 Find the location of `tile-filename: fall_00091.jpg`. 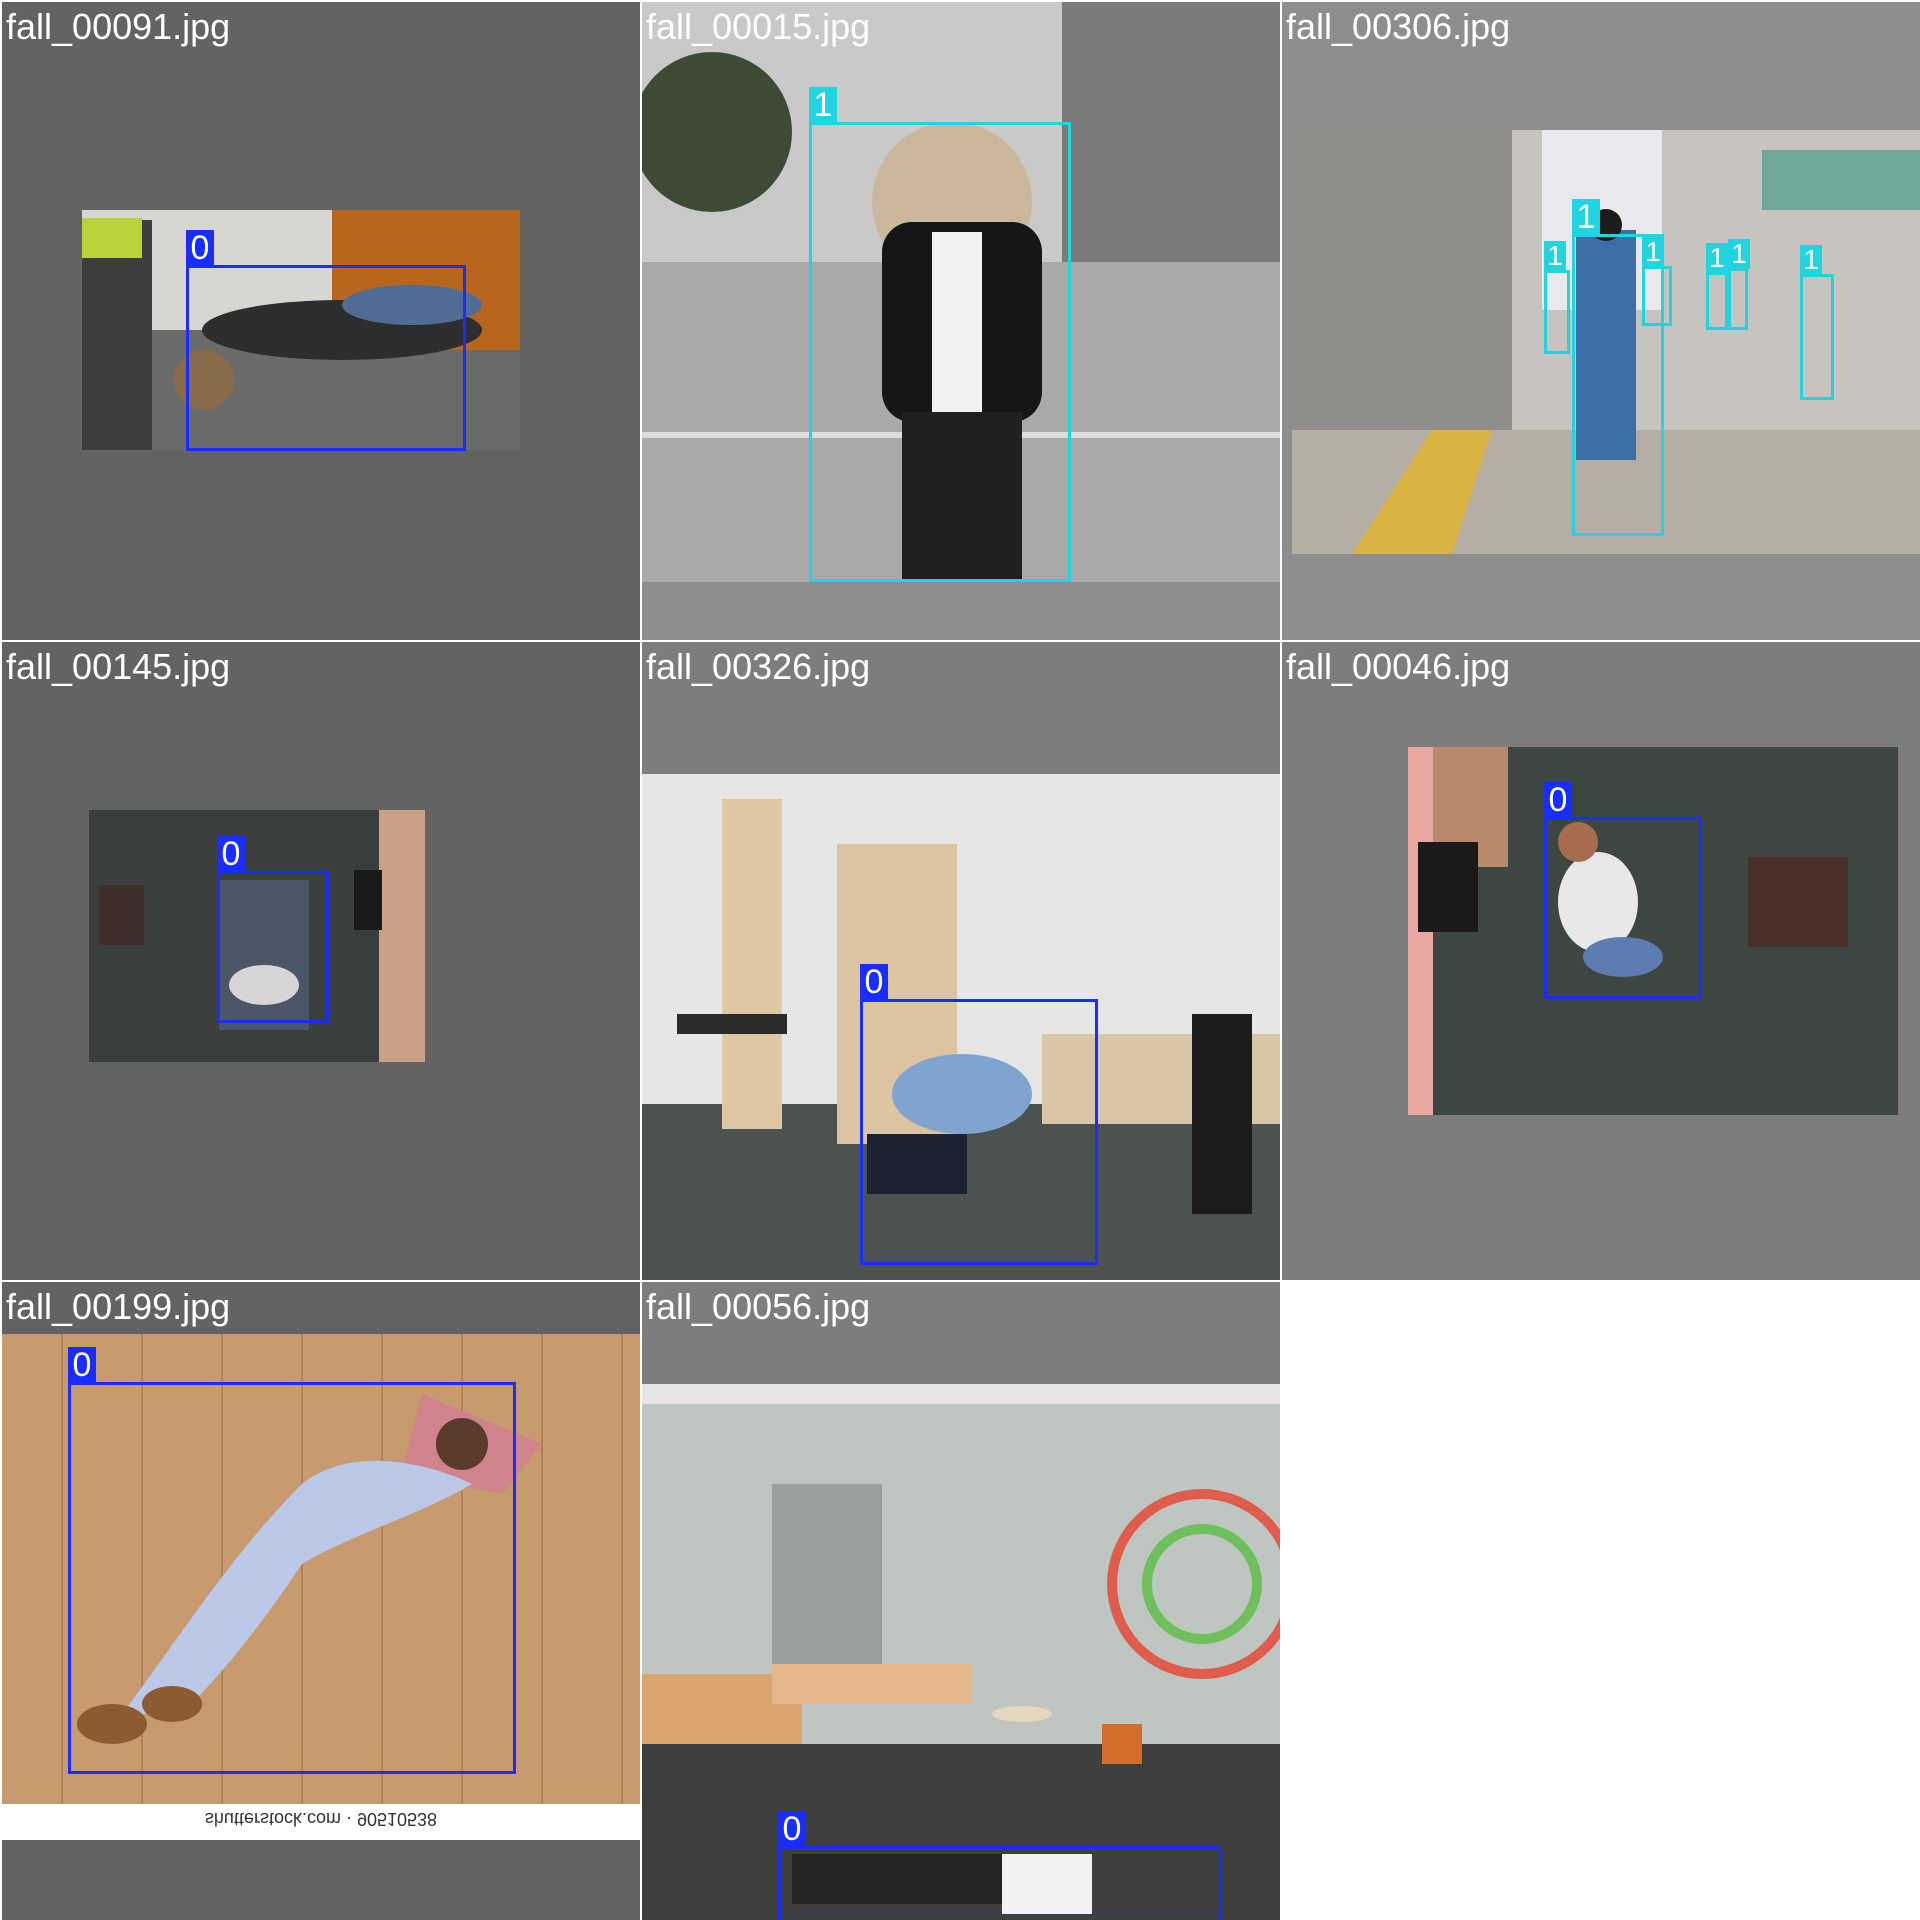

tile-filename: fall_00091.jpg is located at coordinates (118, 26).